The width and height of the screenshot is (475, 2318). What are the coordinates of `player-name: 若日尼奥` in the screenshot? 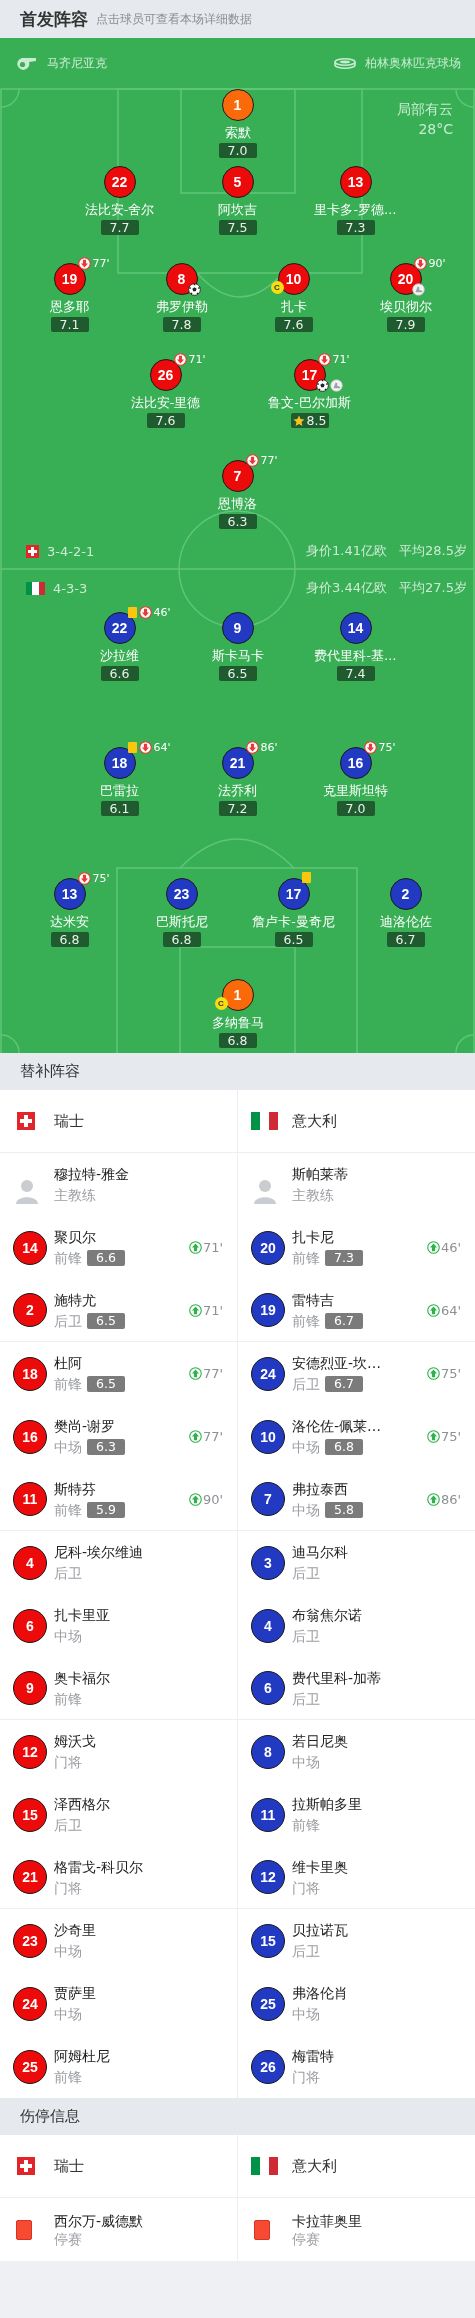 It's located at (320, 1741).